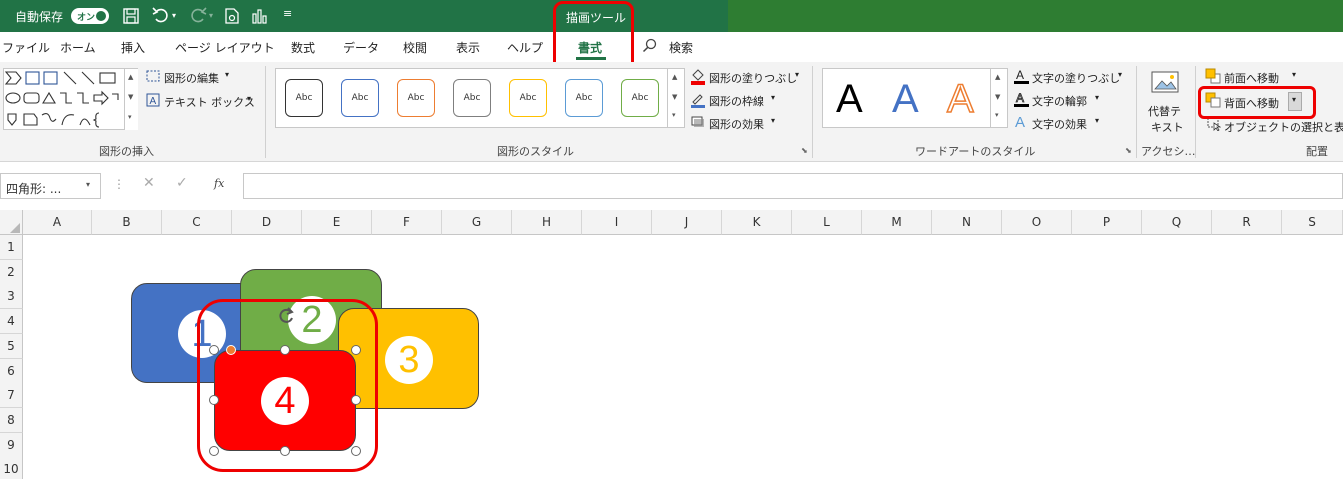 The image size is (1343, 479). Describe the element at coordinates (736, 124) in the screenshot. I see `shape-effects-button: 図形の効果` at that location.